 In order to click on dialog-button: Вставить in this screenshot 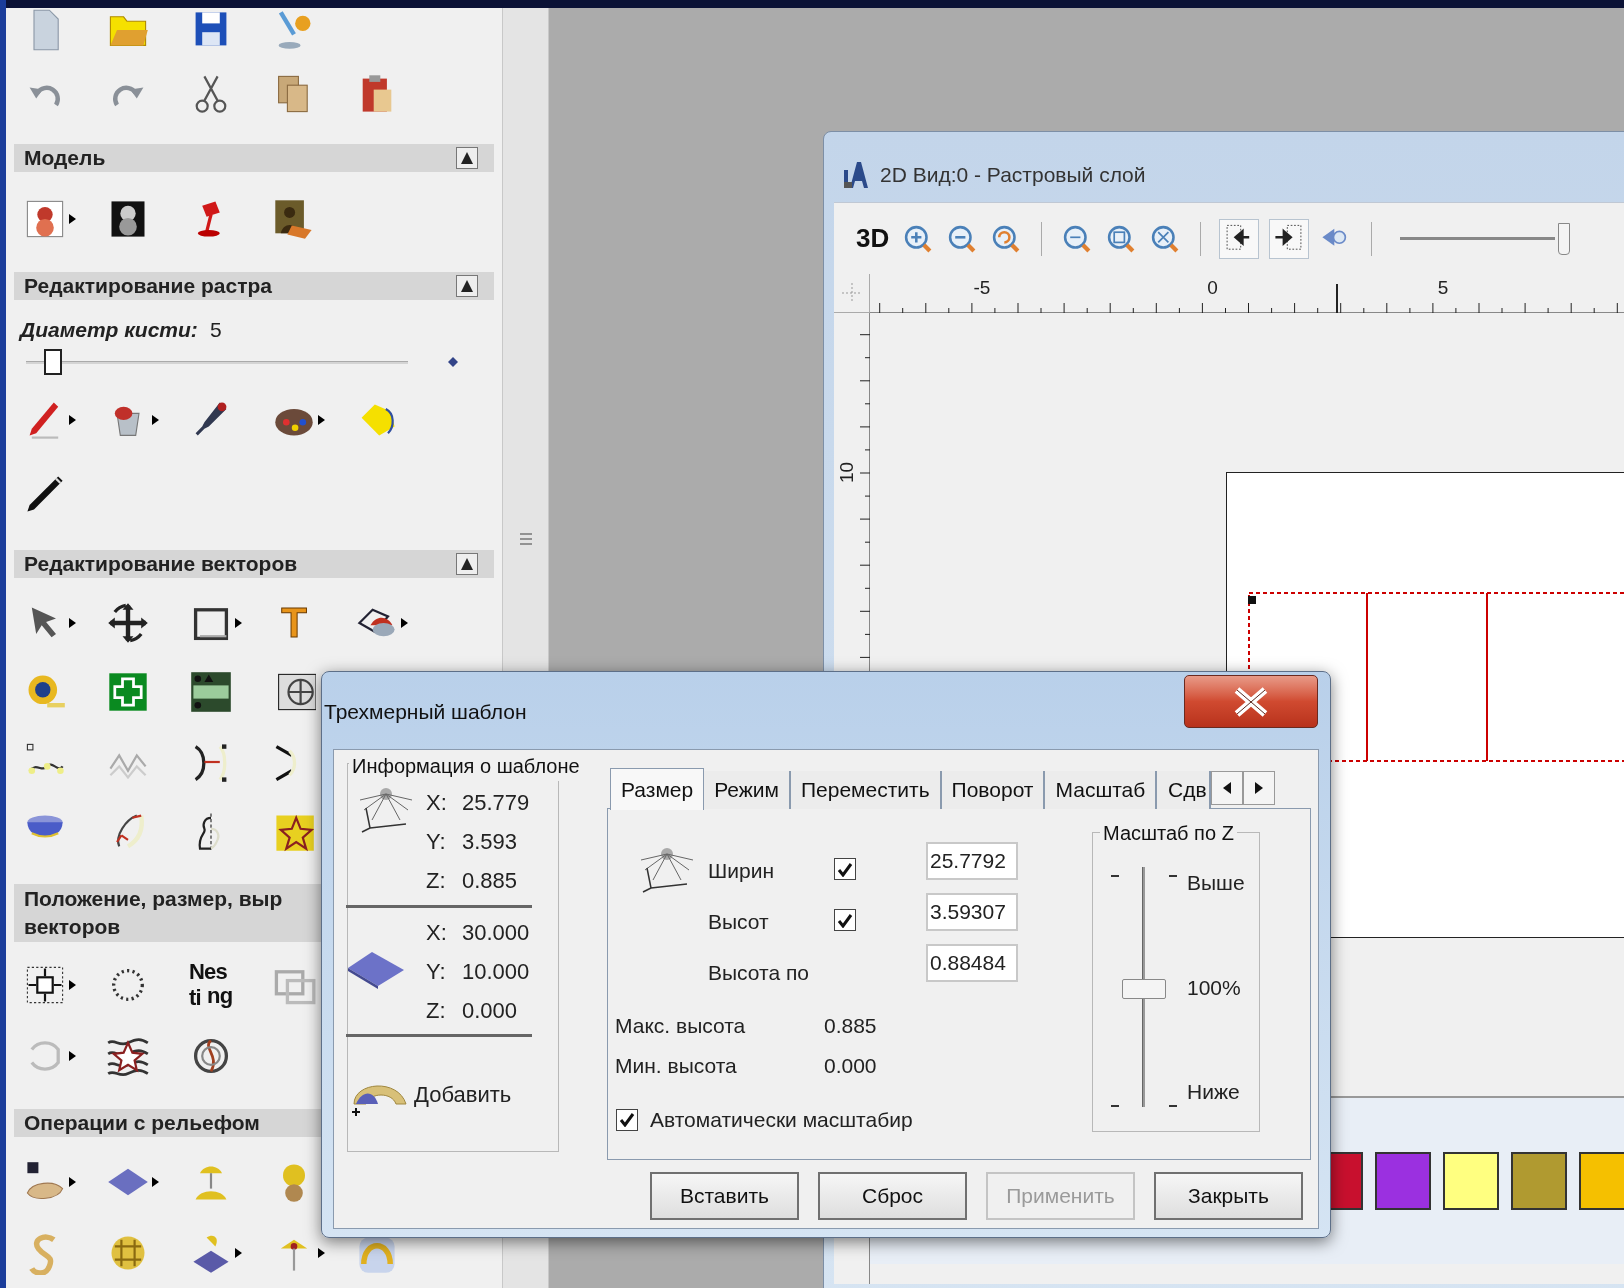, I will do `click(724, 1196)`.